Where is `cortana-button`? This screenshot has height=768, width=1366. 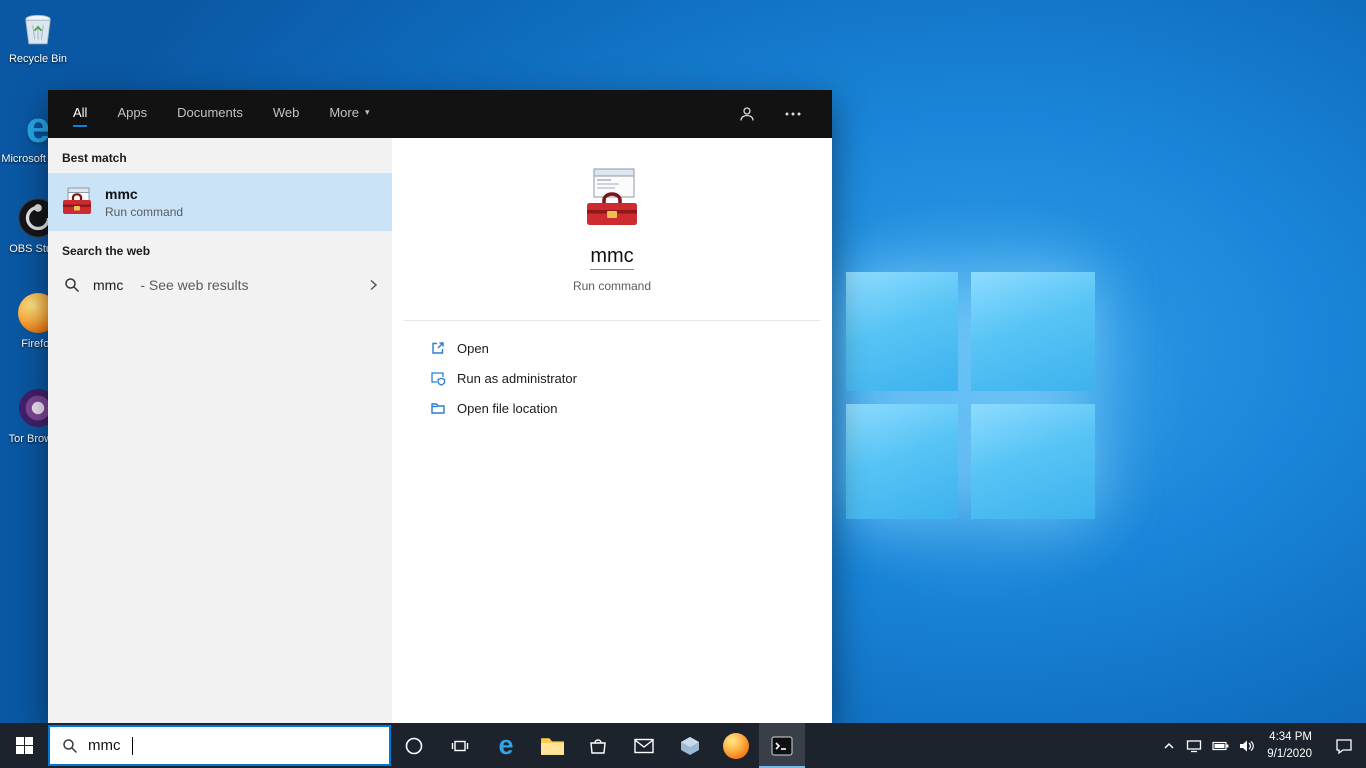 cortana-button is located at coordinates (414, 745).